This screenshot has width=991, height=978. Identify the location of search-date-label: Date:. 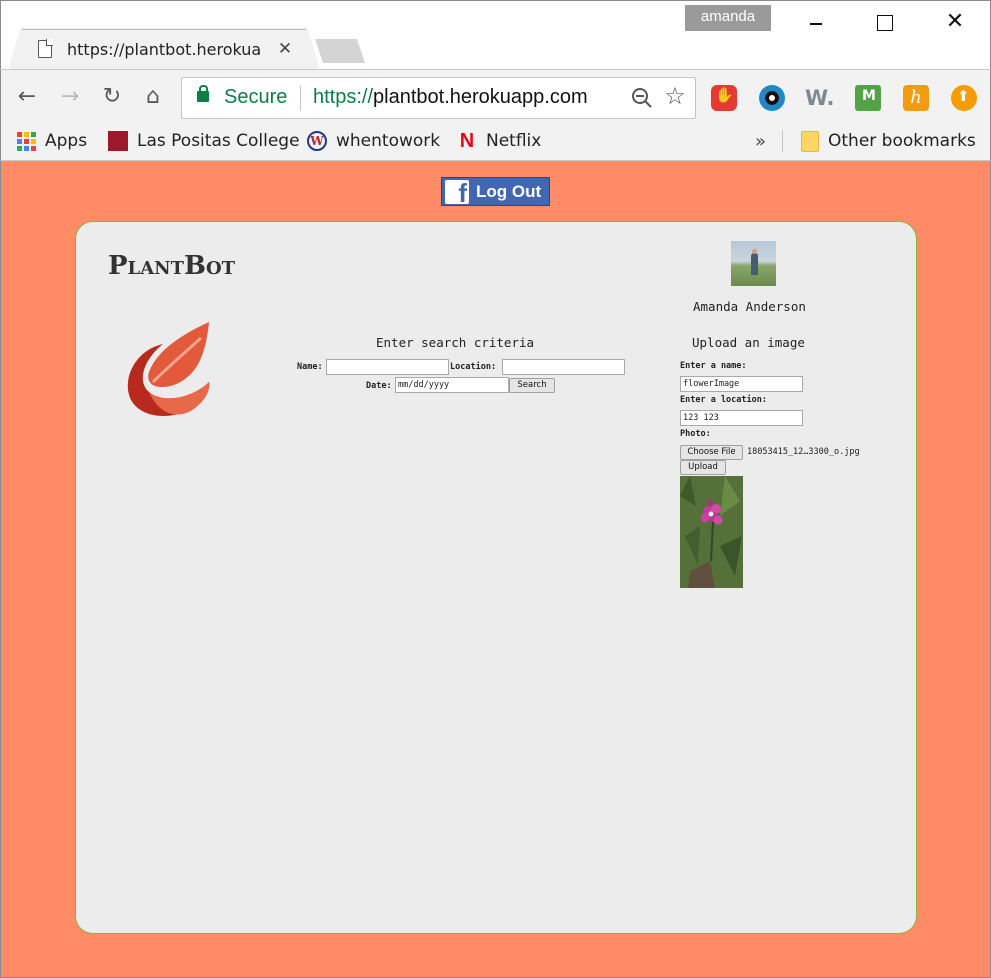
(379, 386).